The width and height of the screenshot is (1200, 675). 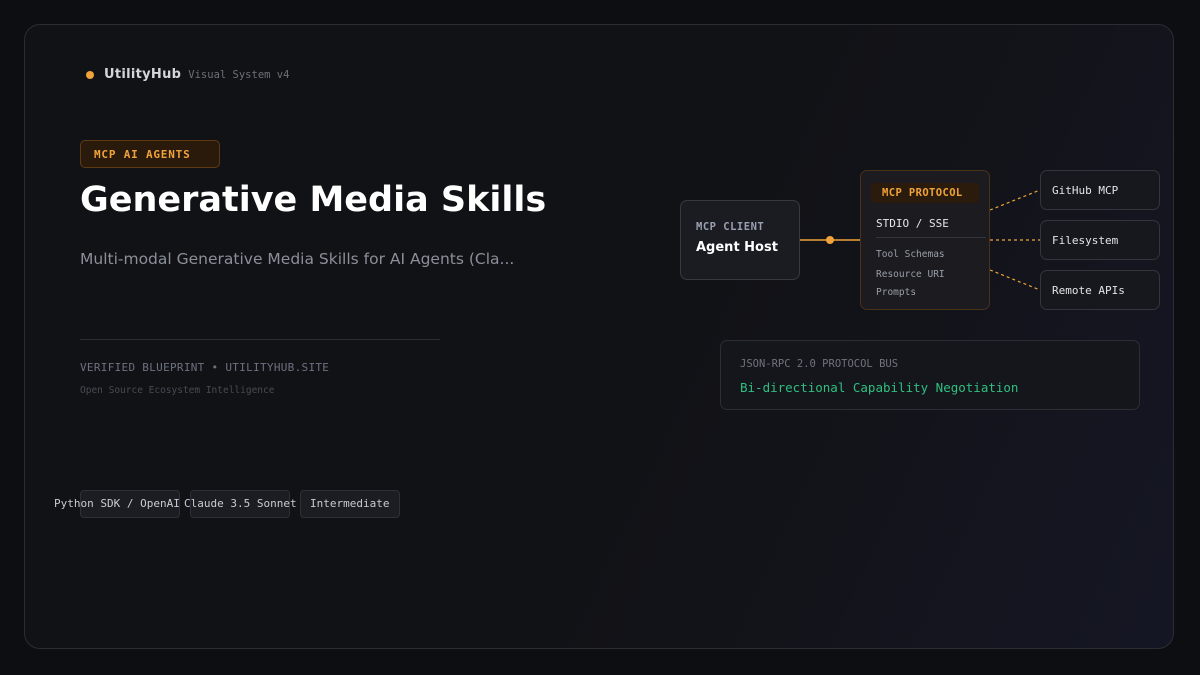 I want to click on server-github: GitHub MCP, so click(x=1100, y=190).